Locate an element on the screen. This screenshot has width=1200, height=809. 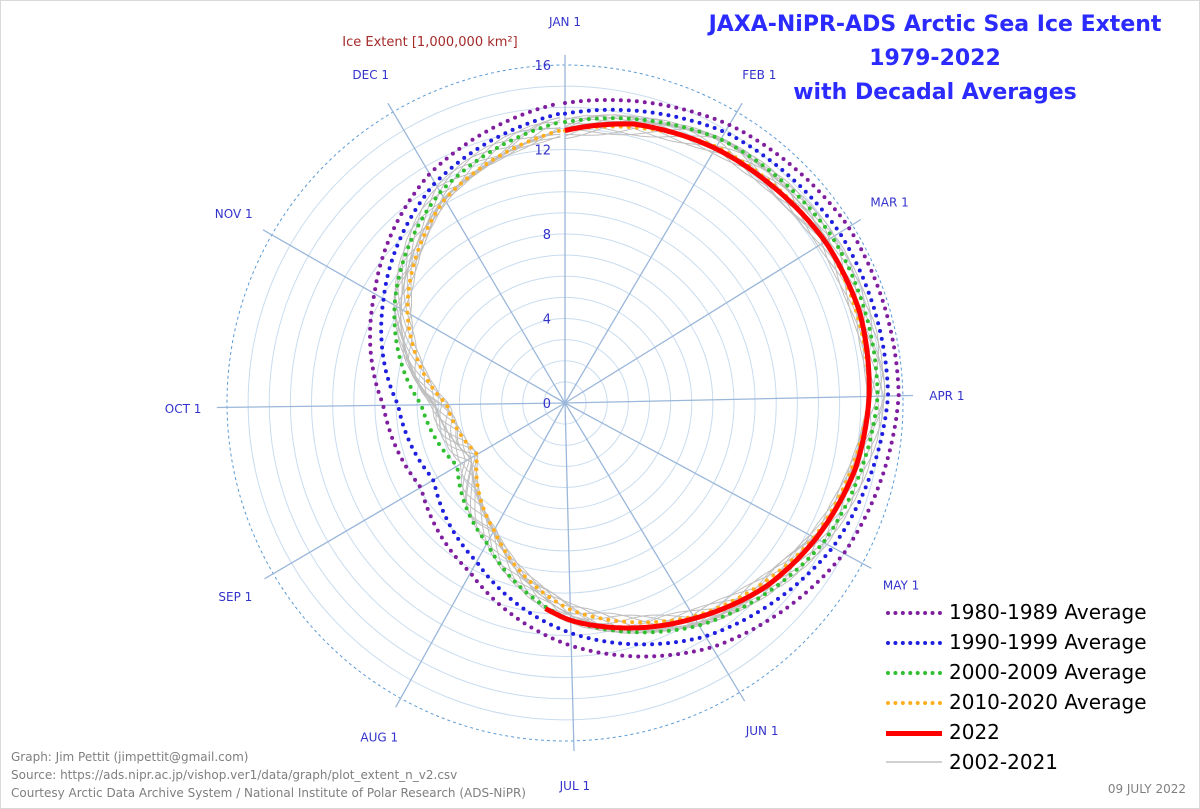
month-label: MAY 1 is located at coordinates (901, 585).